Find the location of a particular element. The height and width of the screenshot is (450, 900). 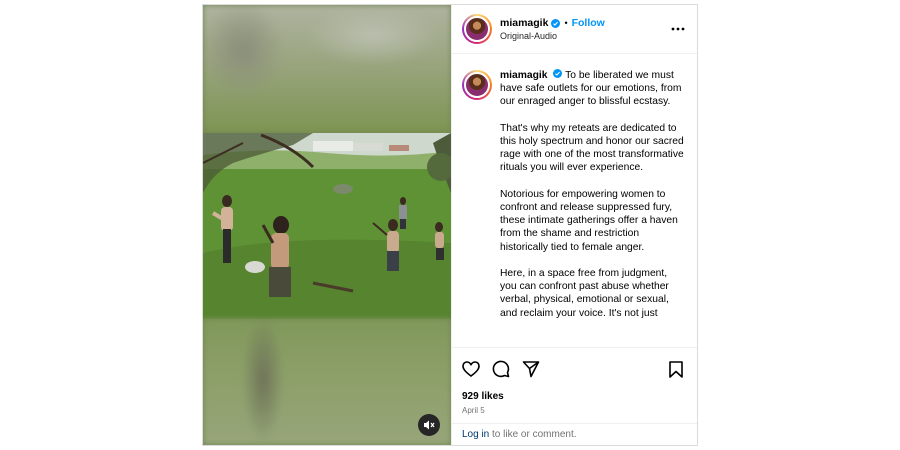

more-horizontal-icon is located at coordinates (678, 29).